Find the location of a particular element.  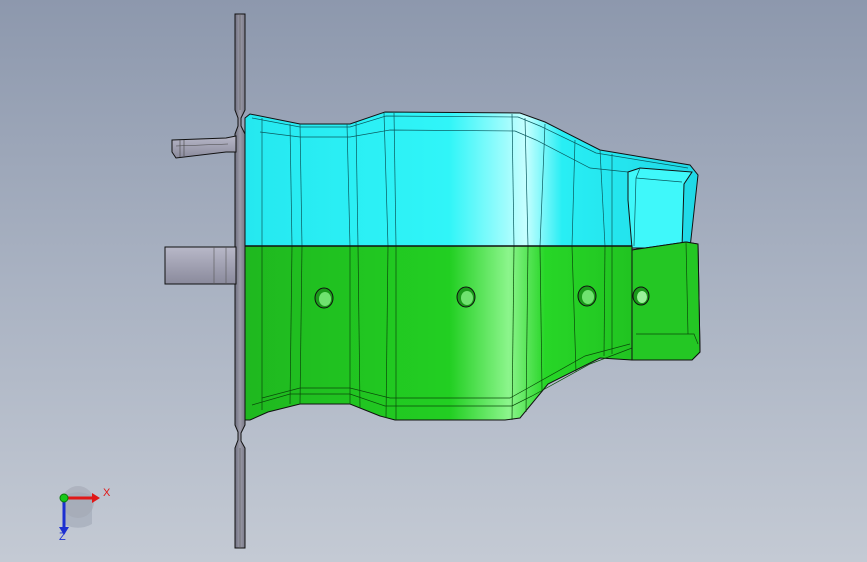

z-axis-label: Z is located at coordinates (62, 537).